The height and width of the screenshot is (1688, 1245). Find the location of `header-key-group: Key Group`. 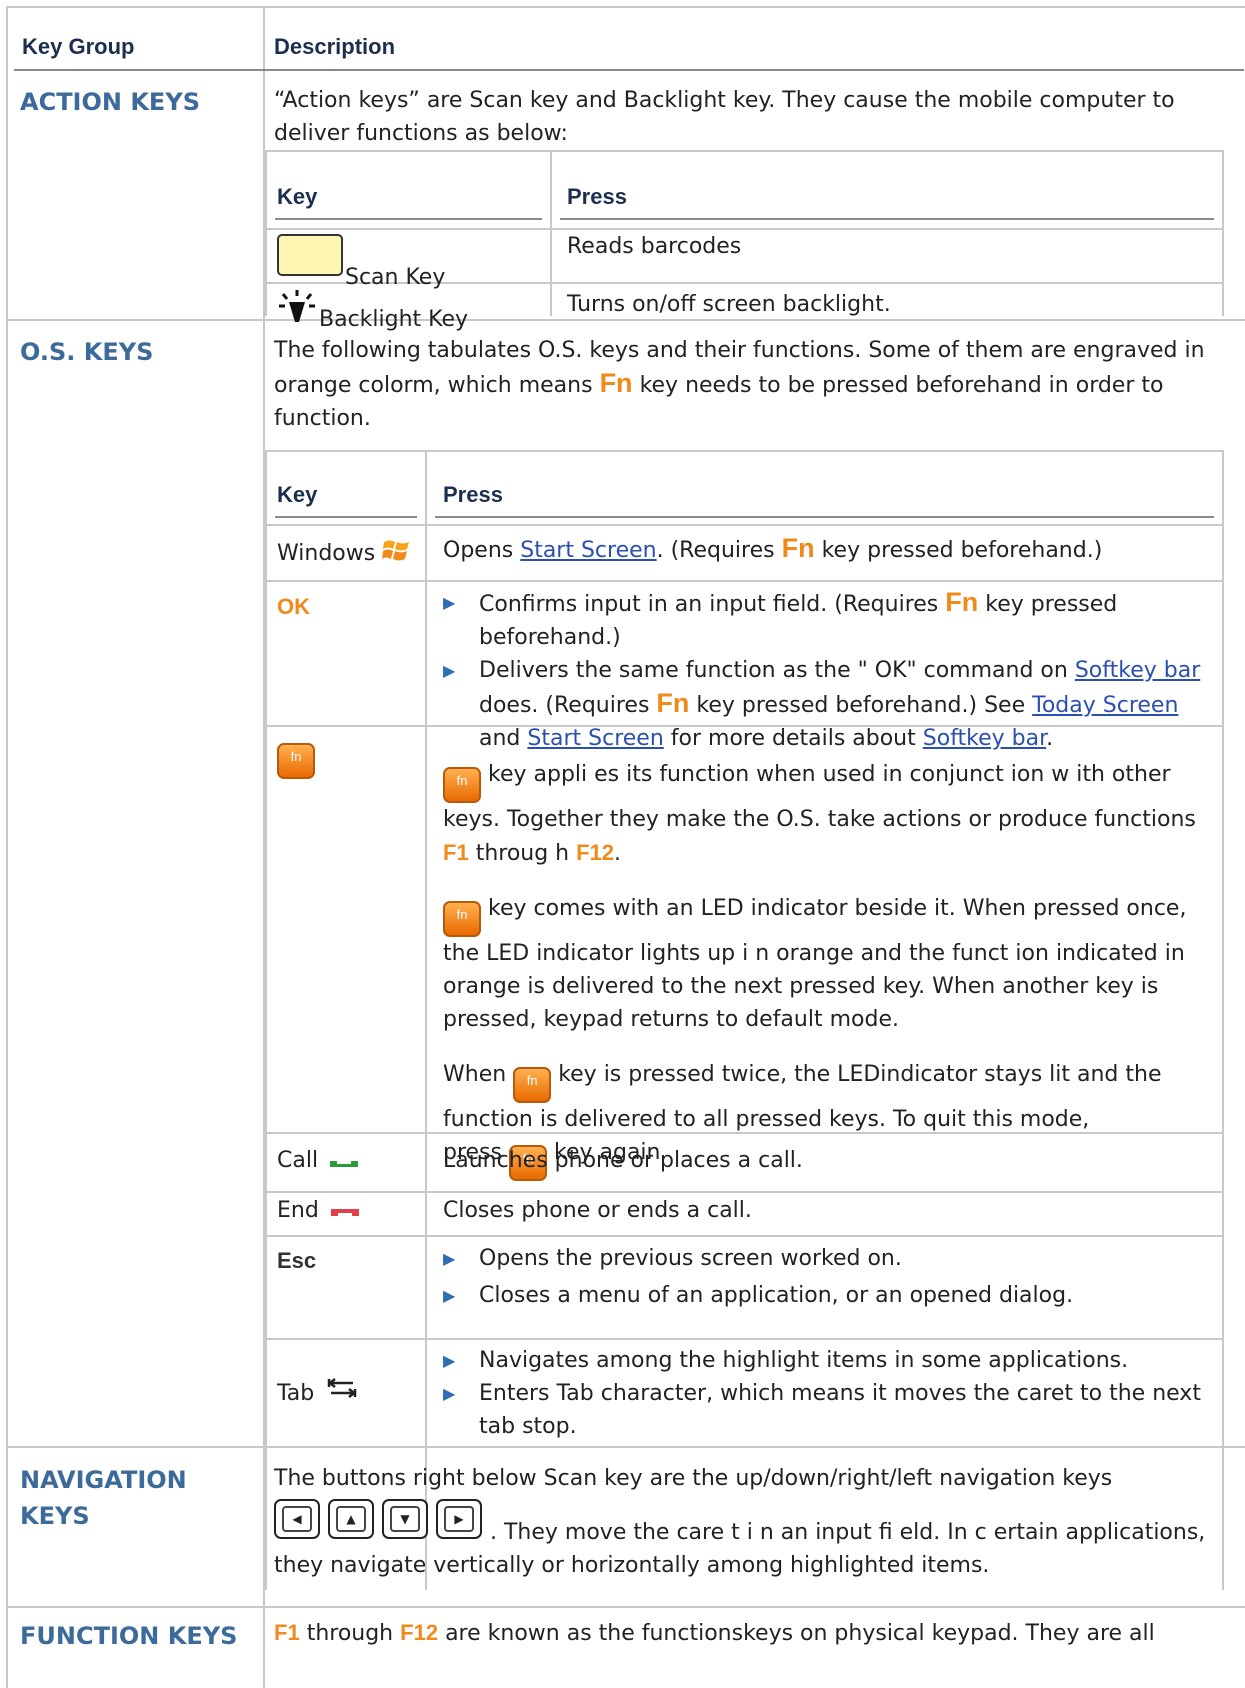

header-key-group: Key Group is located at coordinates (78, 46).